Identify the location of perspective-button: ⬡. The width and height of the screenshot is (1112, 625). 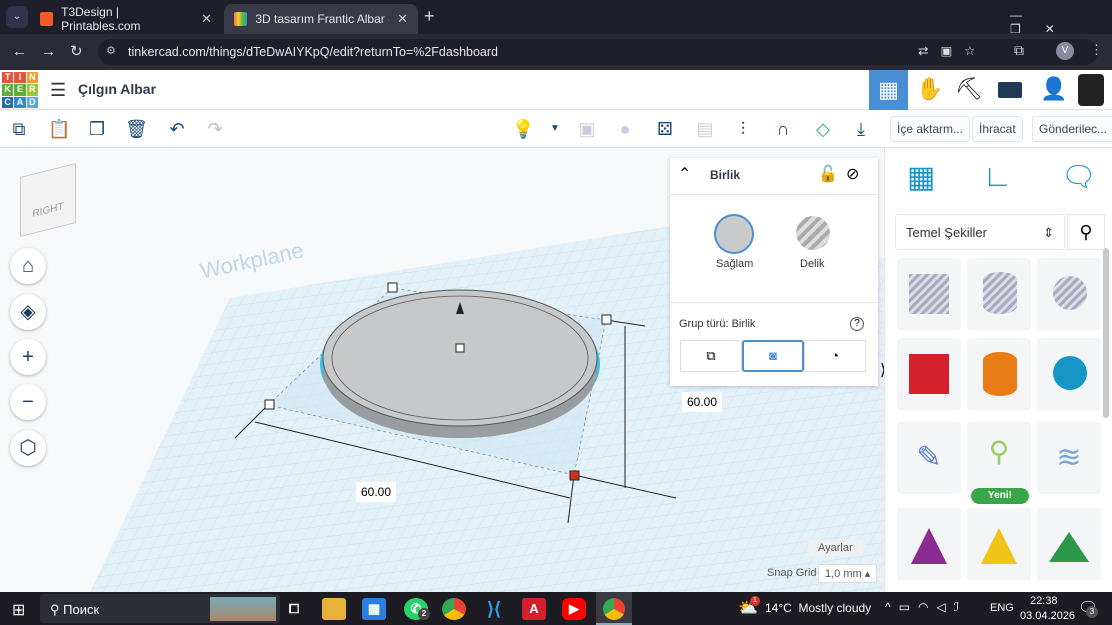
(28, 448).